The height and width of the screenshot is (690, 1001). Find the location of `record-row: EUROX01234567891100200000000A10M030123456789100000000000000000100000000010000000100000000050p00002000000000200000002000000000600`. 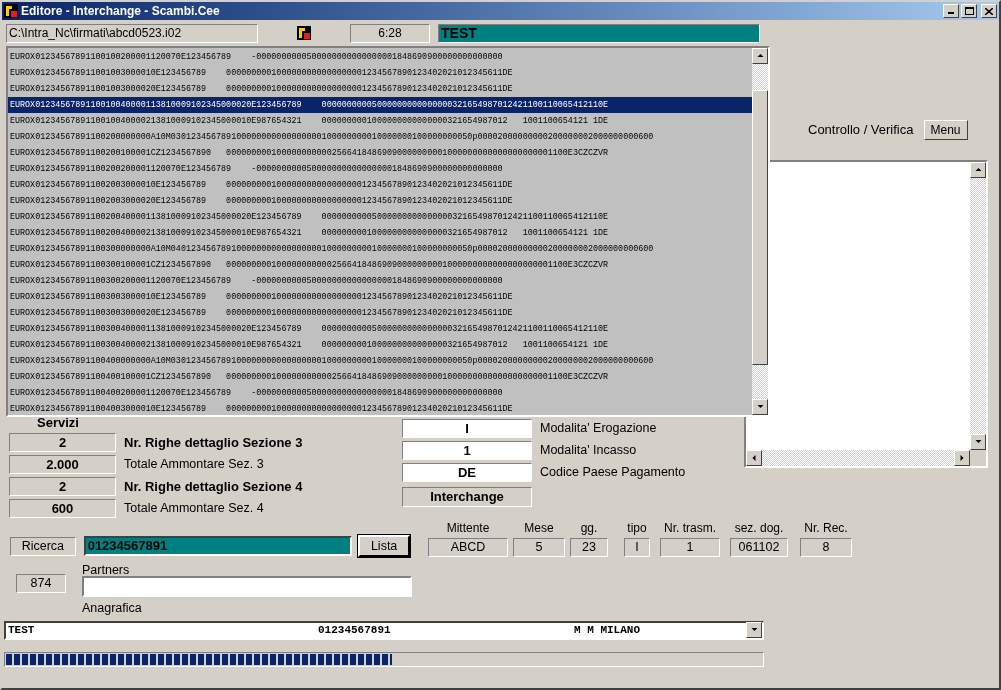

record-row: EUROX01234567891100200000000A10M030123456789100000000000000000100000000010000000100000000050p00002000000000200000002000000000600 is located at coordinates (380, 137).